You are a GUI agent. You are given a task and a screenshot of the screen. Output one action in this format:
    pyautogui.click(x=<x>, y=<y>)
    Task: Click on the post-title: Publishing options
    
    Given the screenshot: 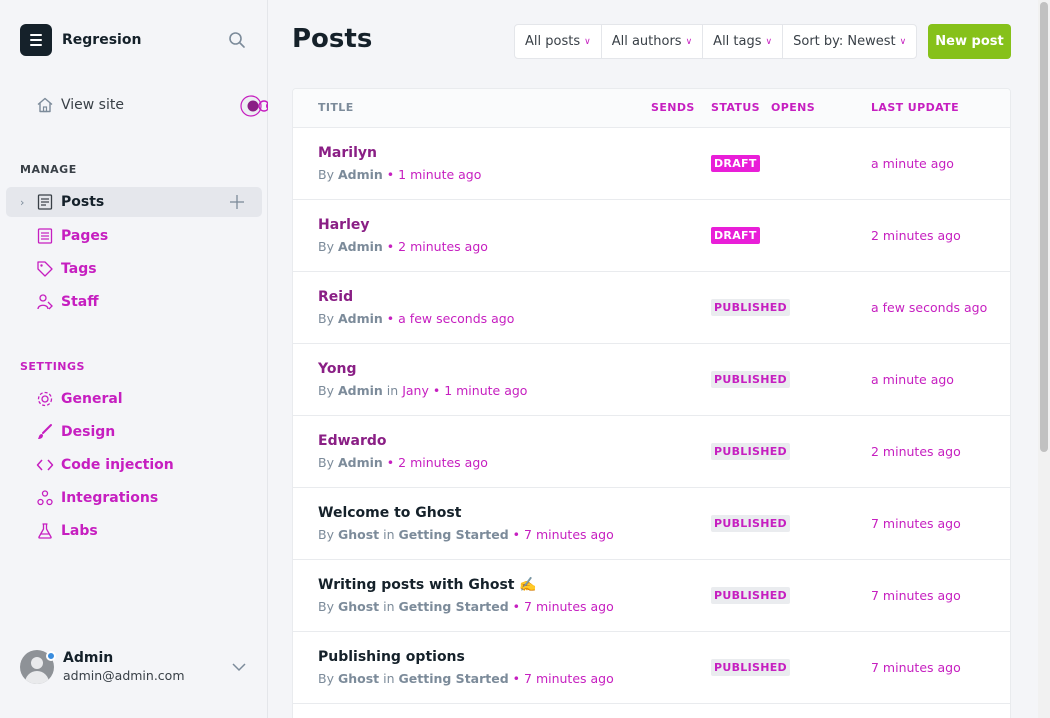 What is the action you would take?
    pyautogui.click(x=391, y=657)
    